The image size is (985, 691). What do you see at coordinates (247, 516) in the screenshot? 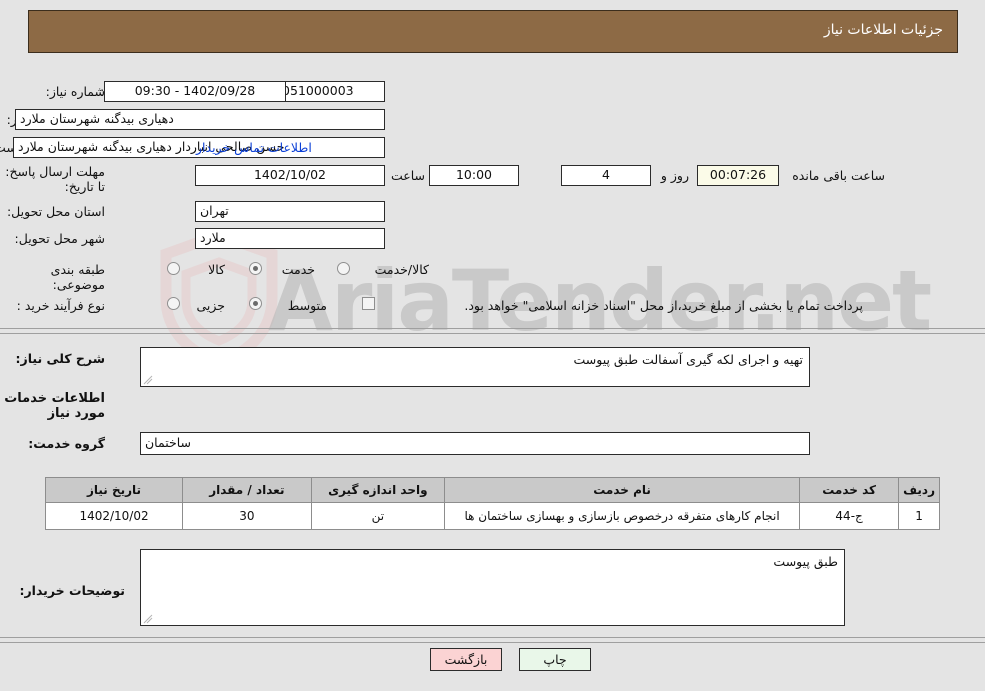
I see `cell-quantity: 30` at bounding box center [247, 516].